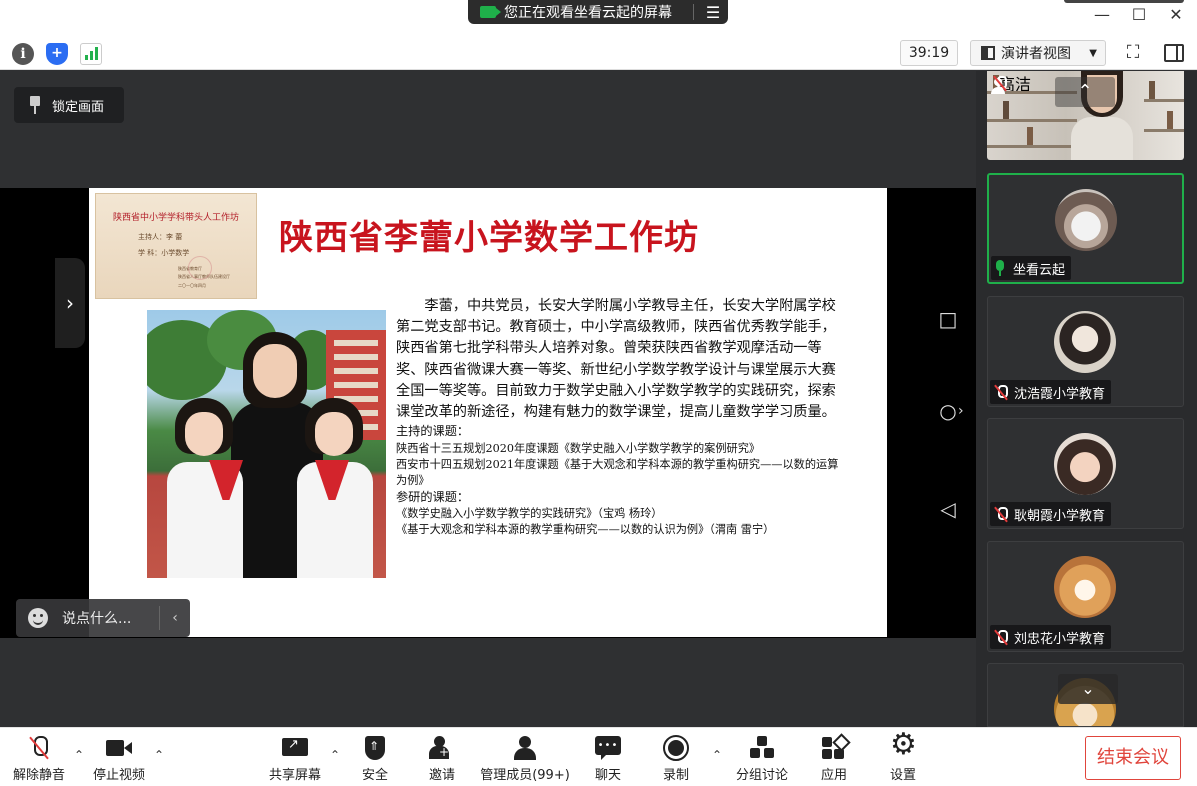 This screenshot has width=1197, height=786. What do you see at coordinates (489, 238) in the screenshot?
I see `slide-title: 陕西省李蕾小学数学工作坊` at bounding box center [489, 238].